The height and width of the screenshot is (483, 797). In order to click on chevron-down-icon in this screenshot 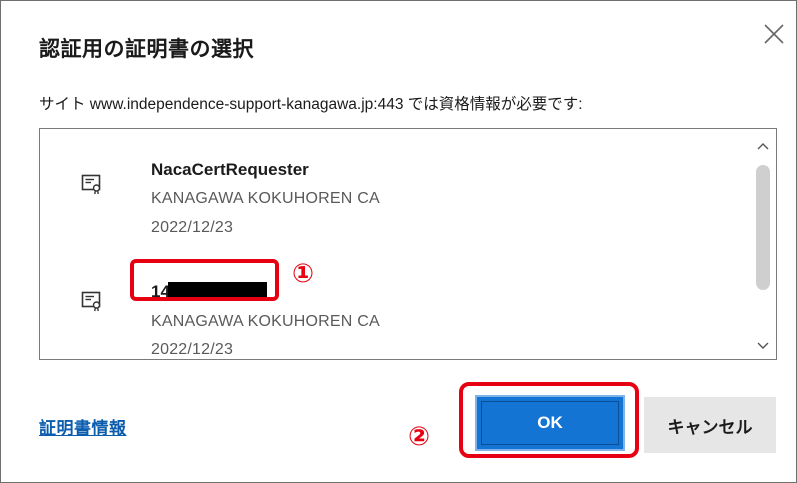, I will do `click(763, 343)`.